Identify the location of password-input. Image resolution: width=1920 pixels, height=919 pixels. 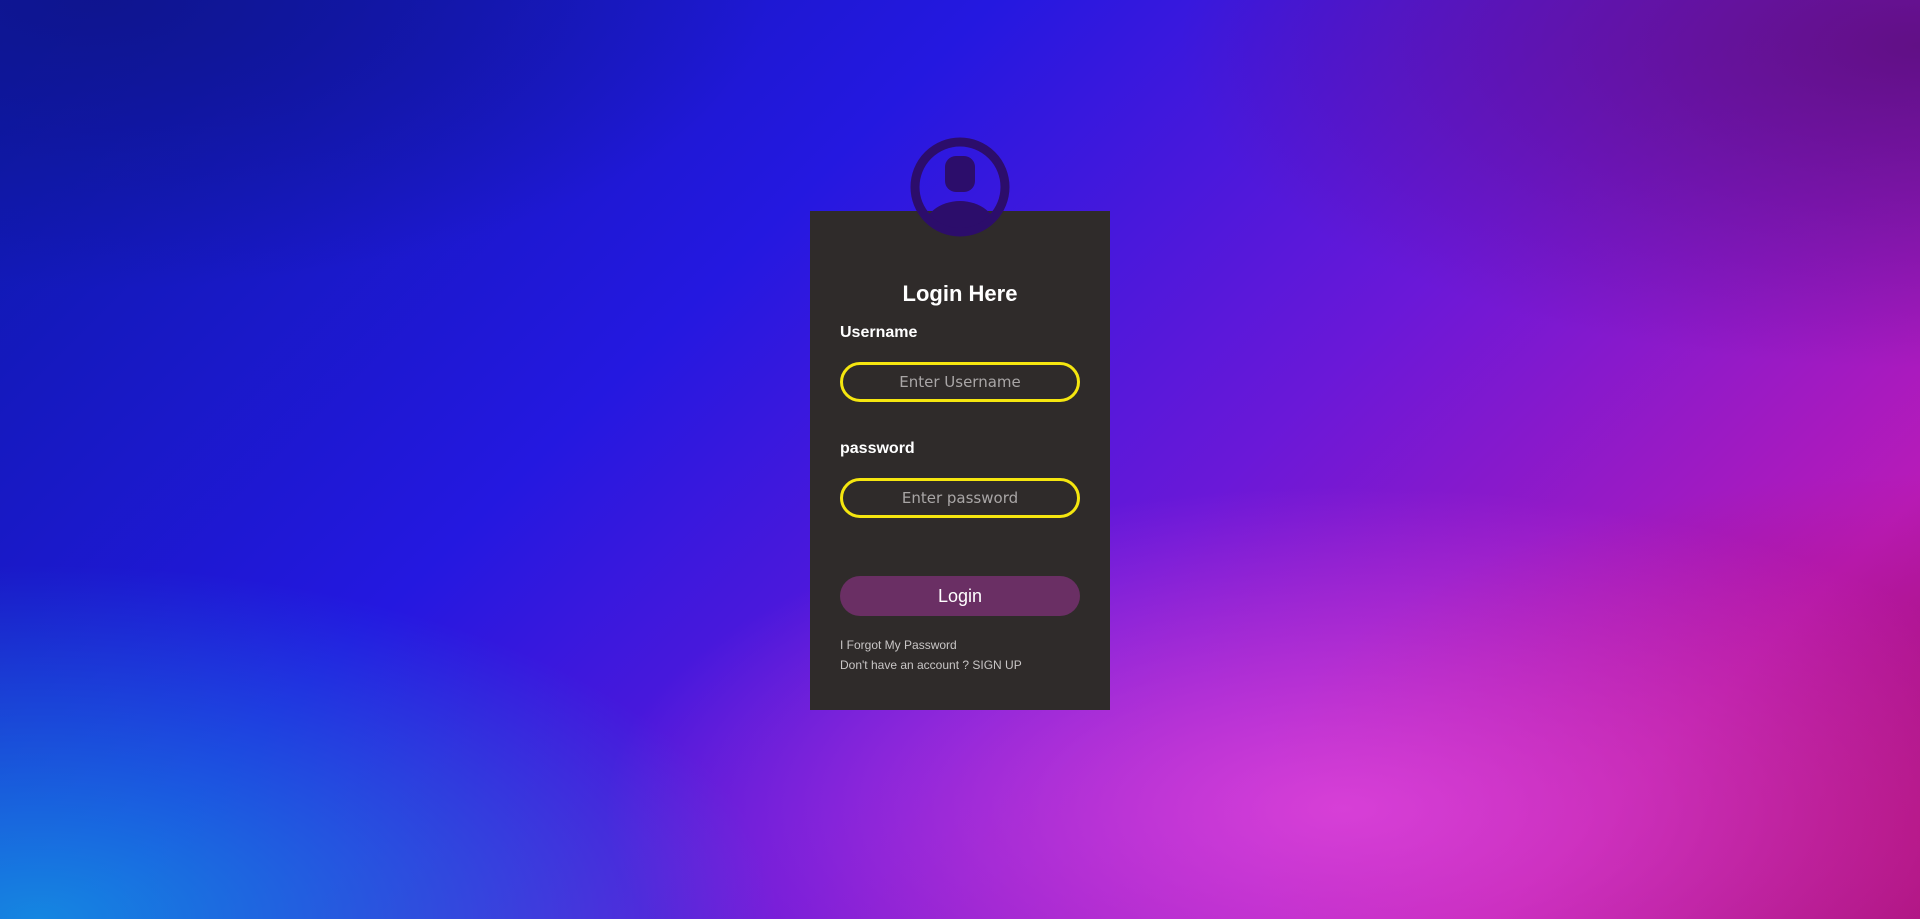
(960, 498).